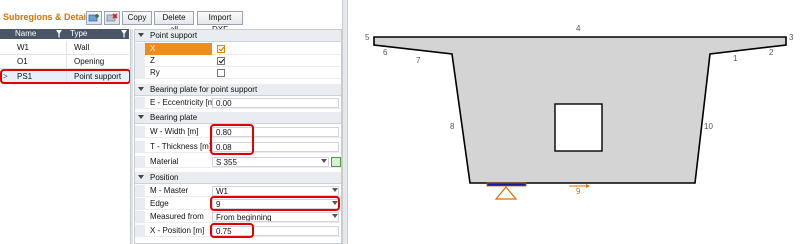 The image size is (800, 244). Describe the element at coordinates (367, 37) in the screenshot. I see `edge-label-5: 5` at that location.